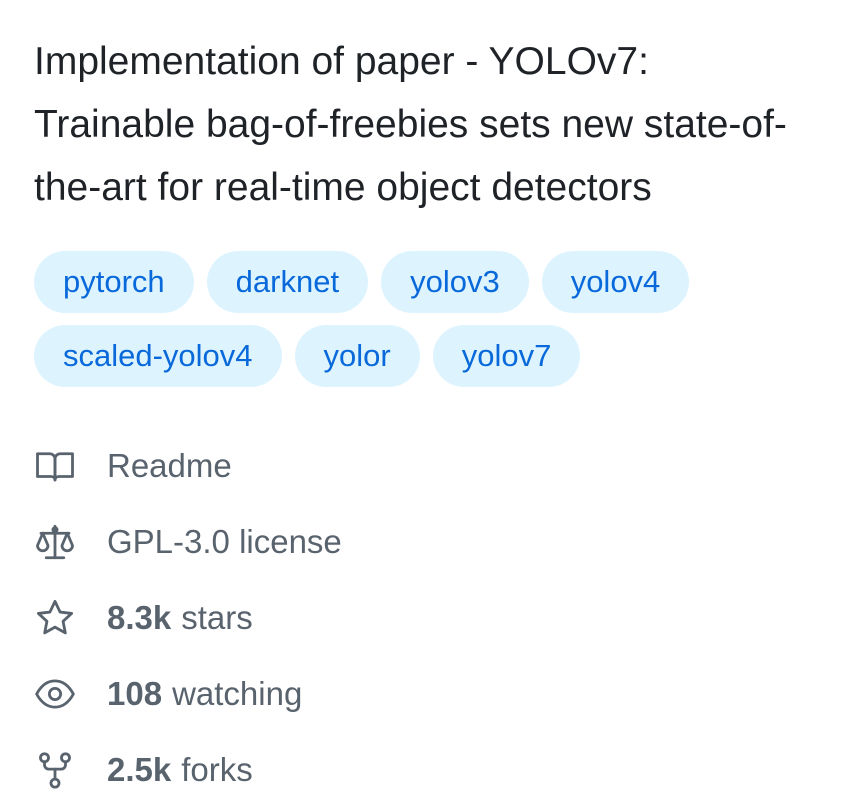 The image size is (842, 811). Describe the element at coordinates (55, 466) in the screenshot. I see `book-icon` at that location.